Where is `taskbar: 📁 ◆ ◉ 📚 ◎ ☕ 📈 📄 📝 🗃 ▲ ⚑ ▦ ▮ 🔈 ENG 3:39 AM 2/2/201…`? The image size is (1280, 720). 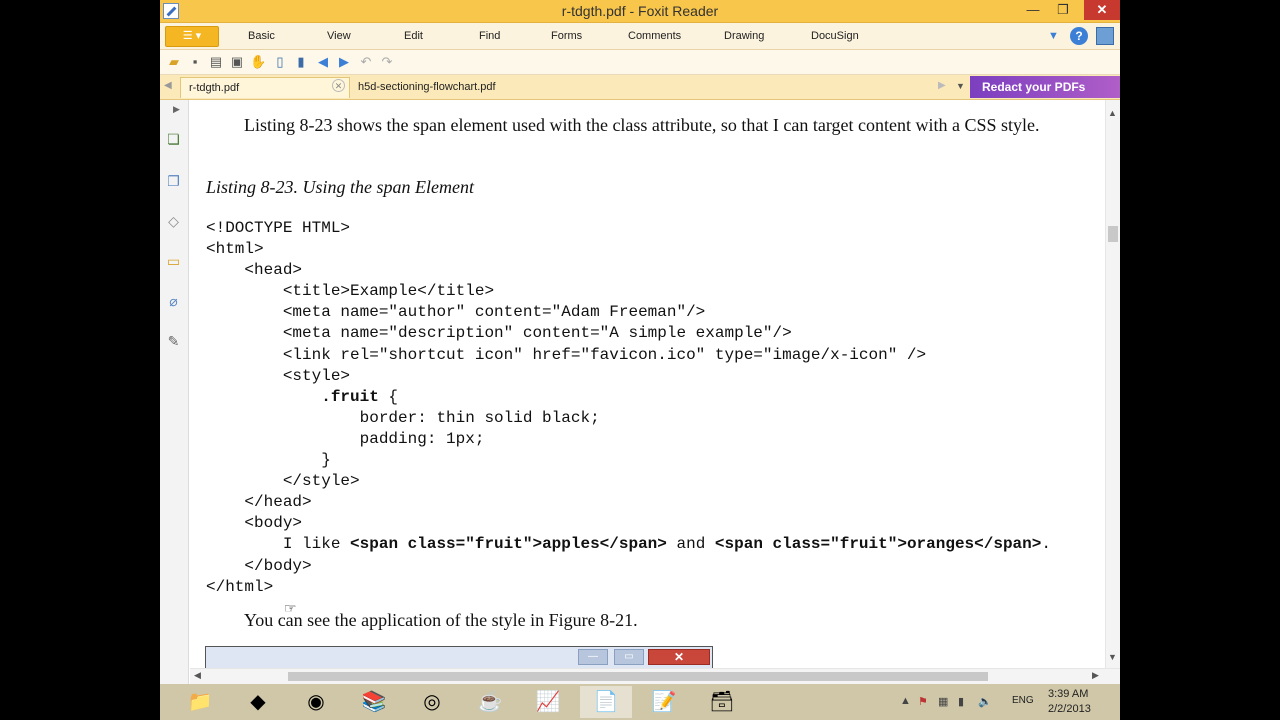 taskbar: 📁 ◆ ◉ 📚 ◎ ☕ 📈 📄 📝 🗃 ▲ ⚑ ▦ ▮ 🔈 ENG 3:39 AM 2/2/201… is located at coordinates (640, 702).